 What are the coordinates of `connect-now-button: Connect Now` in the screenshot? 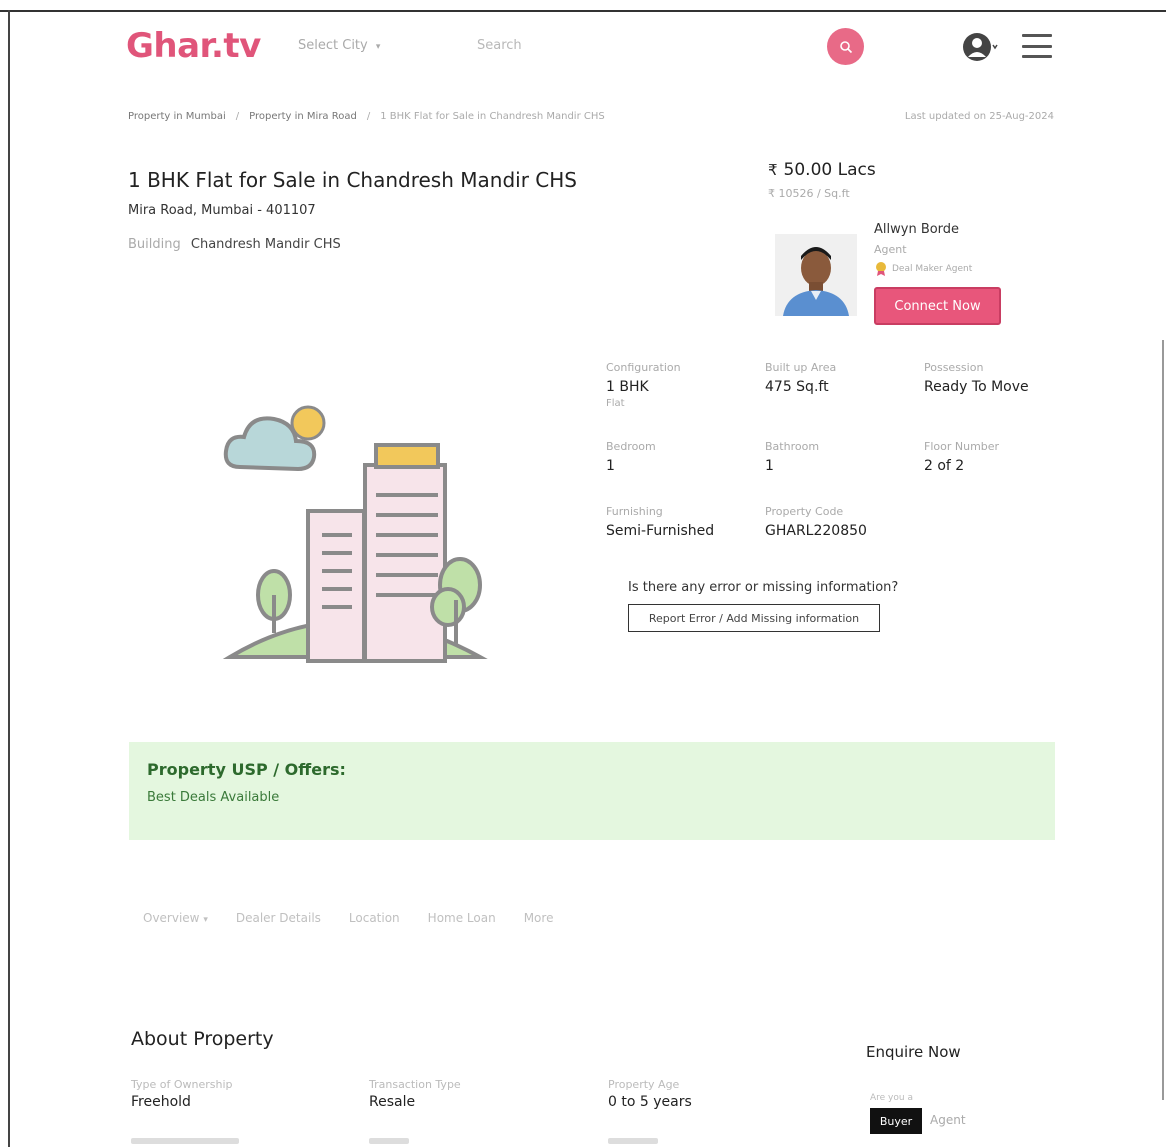 It's located at (937, 306).